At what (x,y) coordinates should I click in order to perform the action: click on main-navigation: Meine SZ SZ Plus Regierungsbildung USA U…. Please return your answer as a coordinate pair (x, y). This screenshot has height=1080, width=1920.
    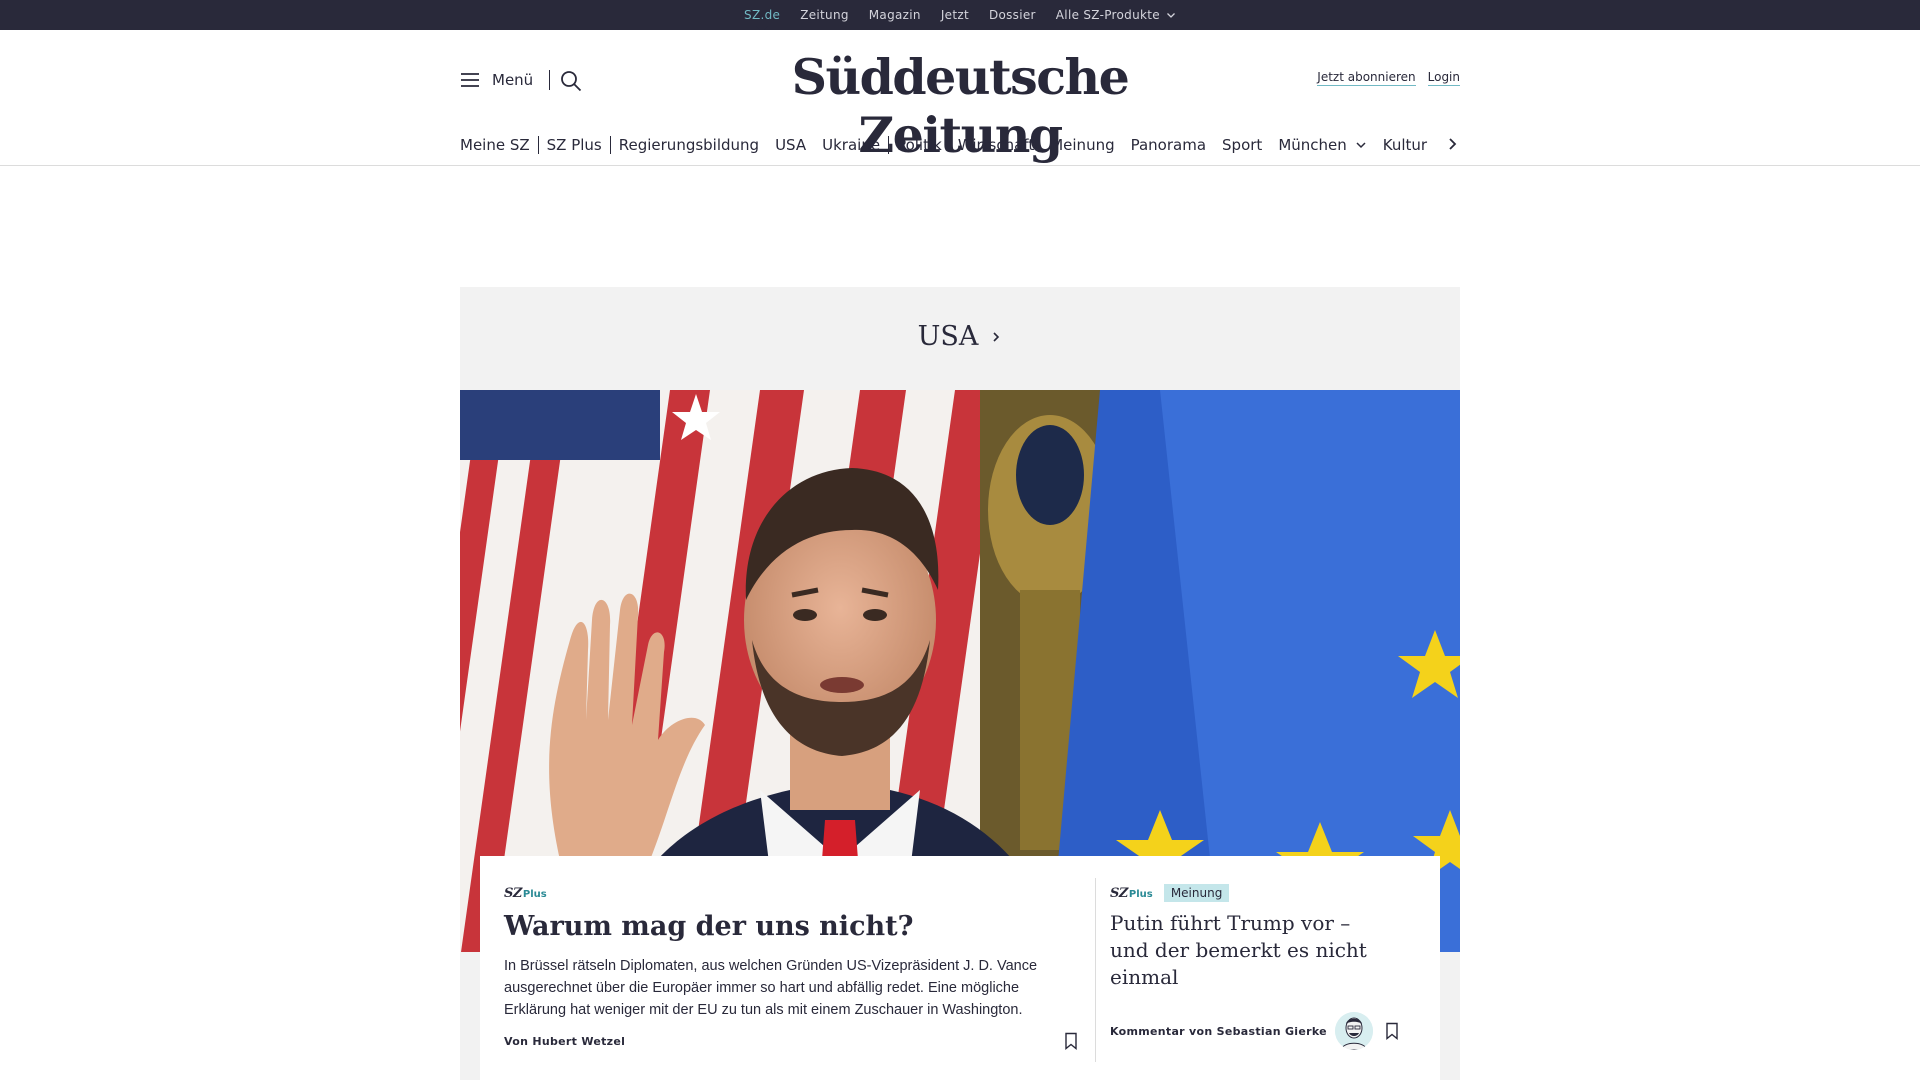
    Looking at the image, I should click on (961, 145).